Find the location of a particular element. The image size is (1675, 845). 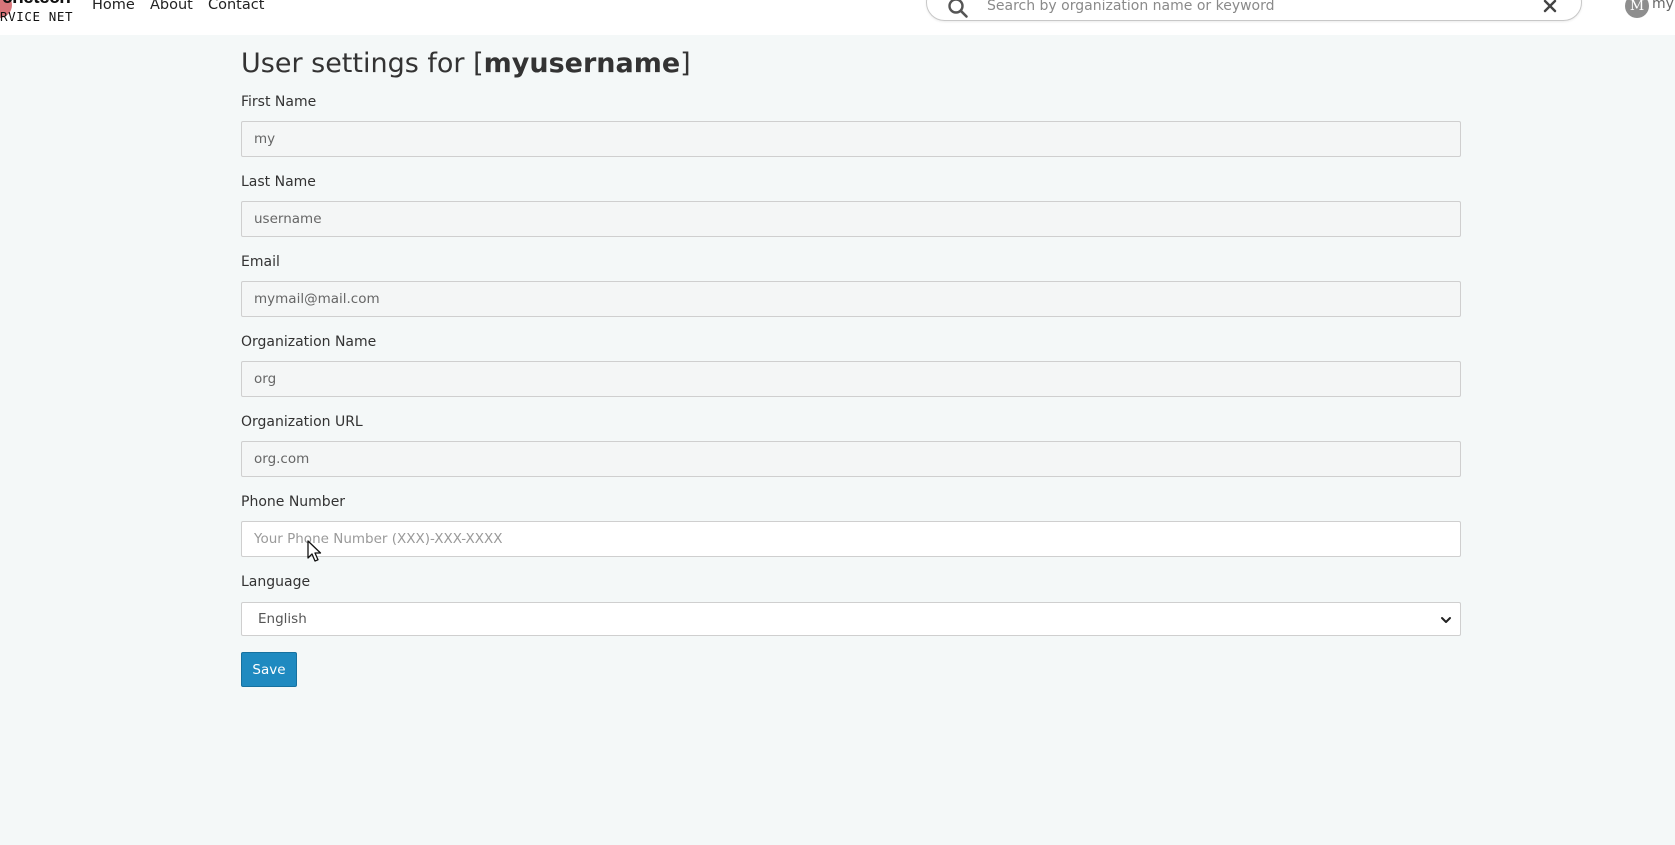

language-label: Language is located at coordinates (276, 582).